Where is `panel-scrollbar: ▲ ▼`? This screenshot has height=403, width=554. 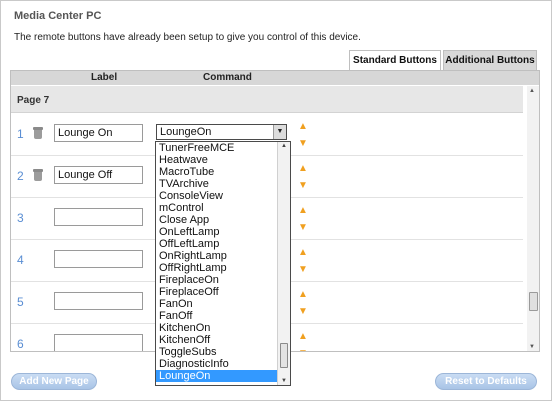
panel-scrollbar: ▲ ▼ is located at coordinates (533, 218).